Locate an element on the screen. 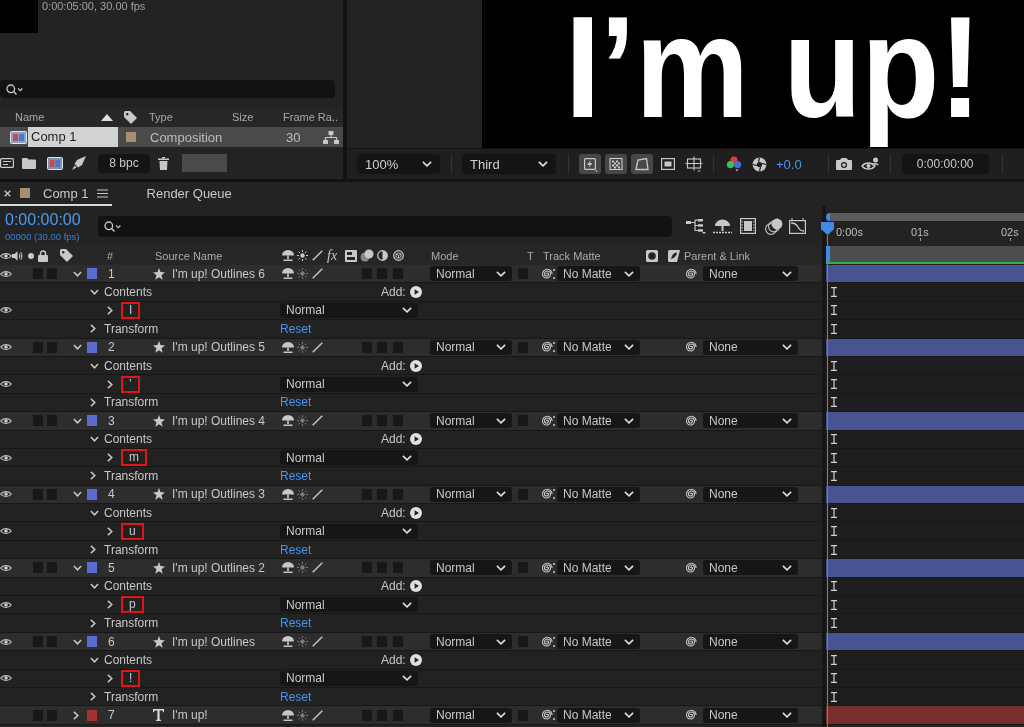 The image size is (1024, 727). color-channels-icon is located at coordinates (734, 164).